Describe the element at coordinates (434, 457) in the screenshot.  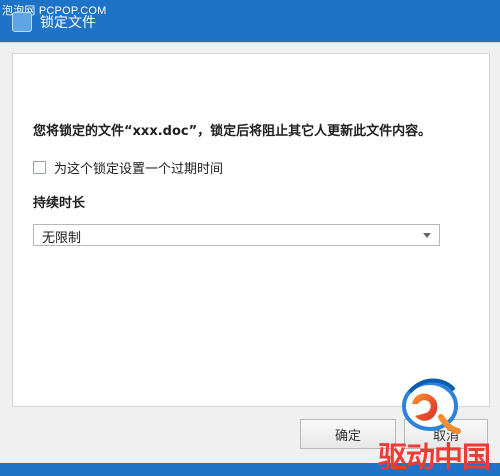
I see `brand-text: 驱动中国` at that location.